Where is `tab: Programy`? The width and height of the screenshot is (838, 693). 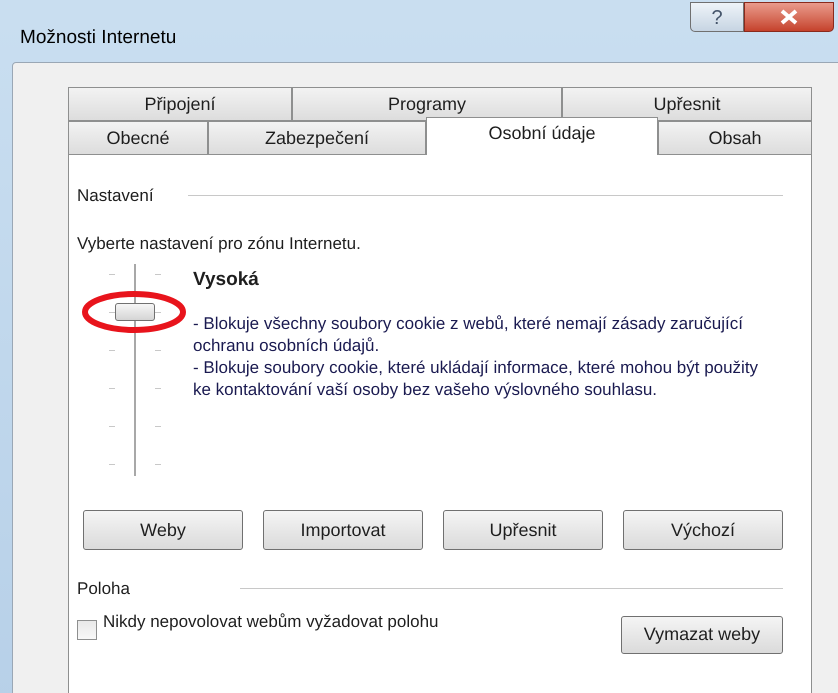
tab: Programy is located at coordinates (427, 104).